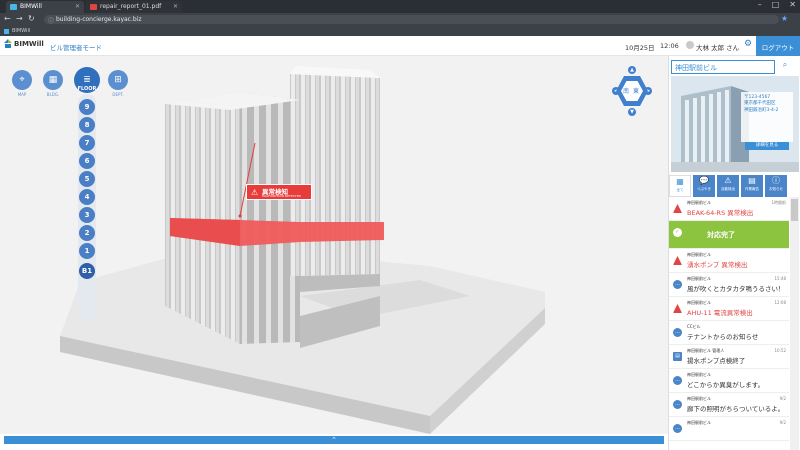  I want to click on dept-mode-button: ⊞, so click(118, 80).